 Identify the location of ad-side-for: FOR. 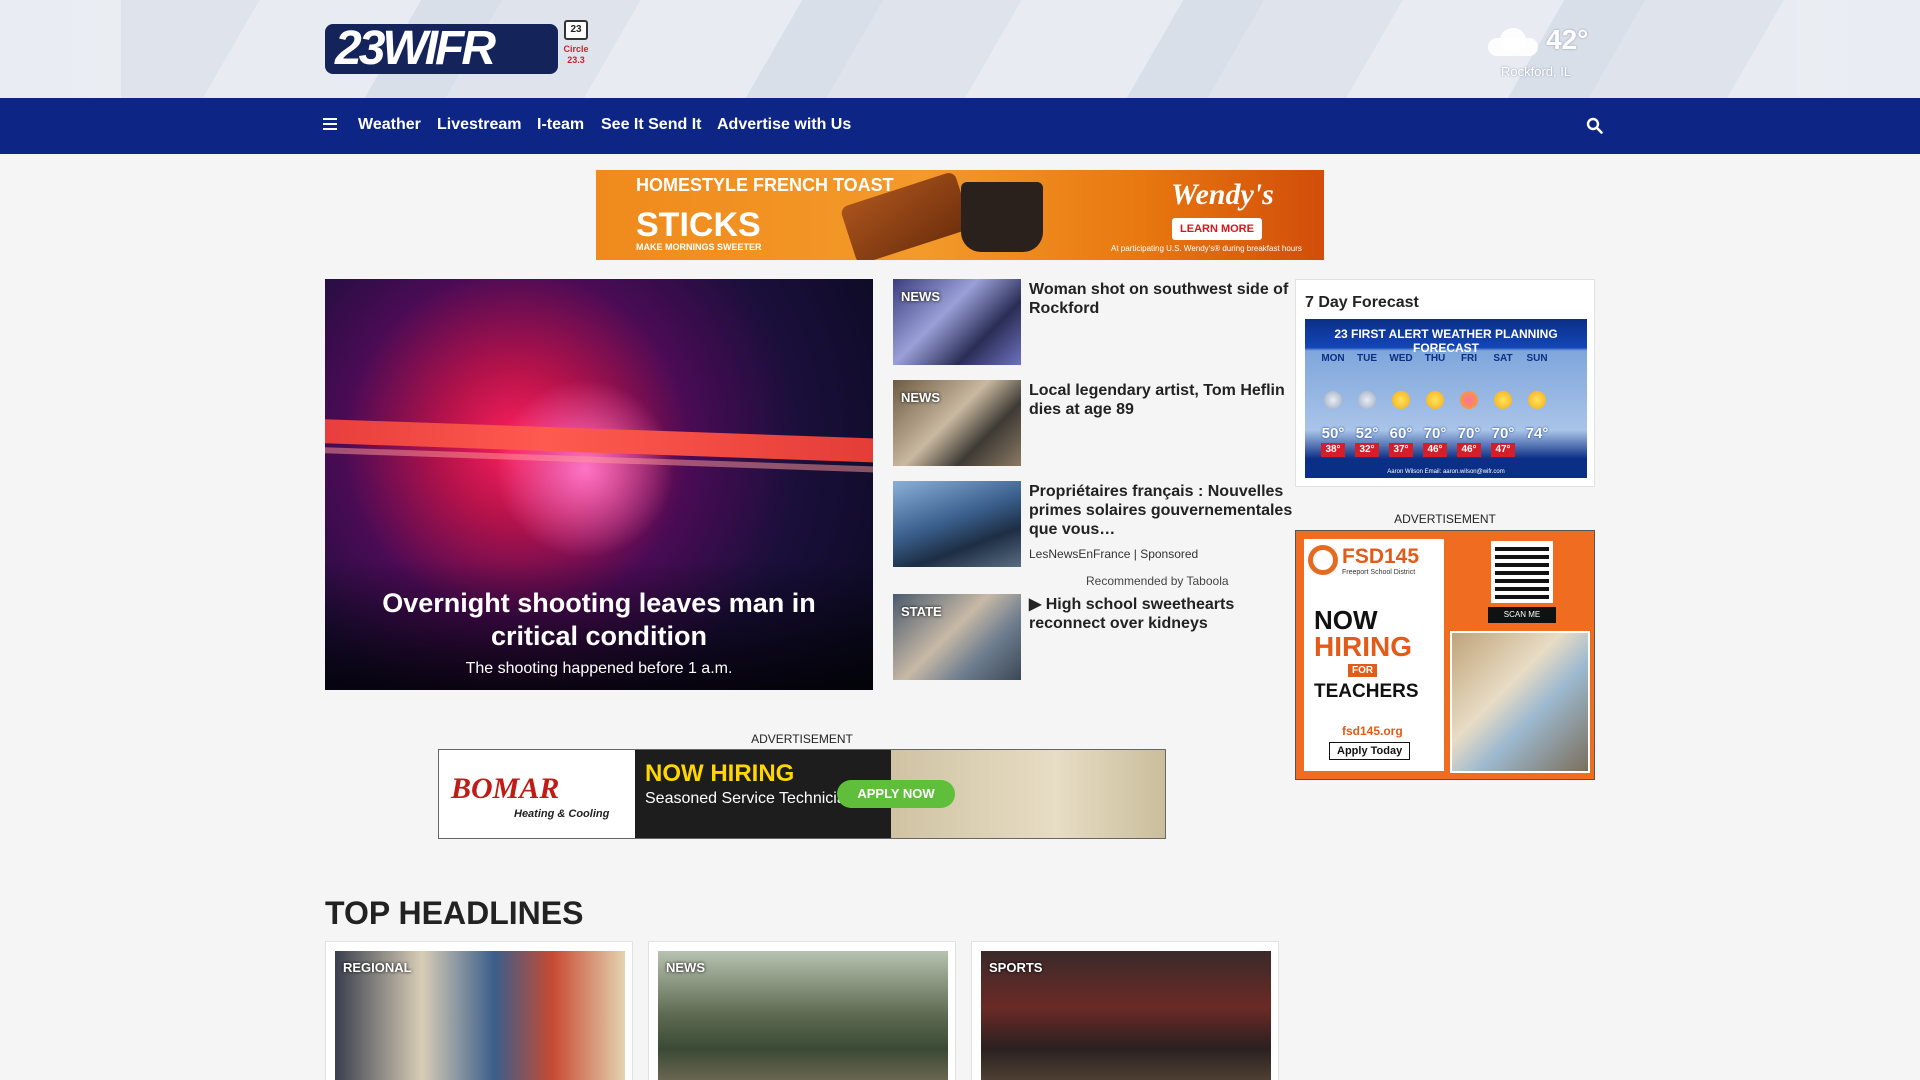
(1363, 670).